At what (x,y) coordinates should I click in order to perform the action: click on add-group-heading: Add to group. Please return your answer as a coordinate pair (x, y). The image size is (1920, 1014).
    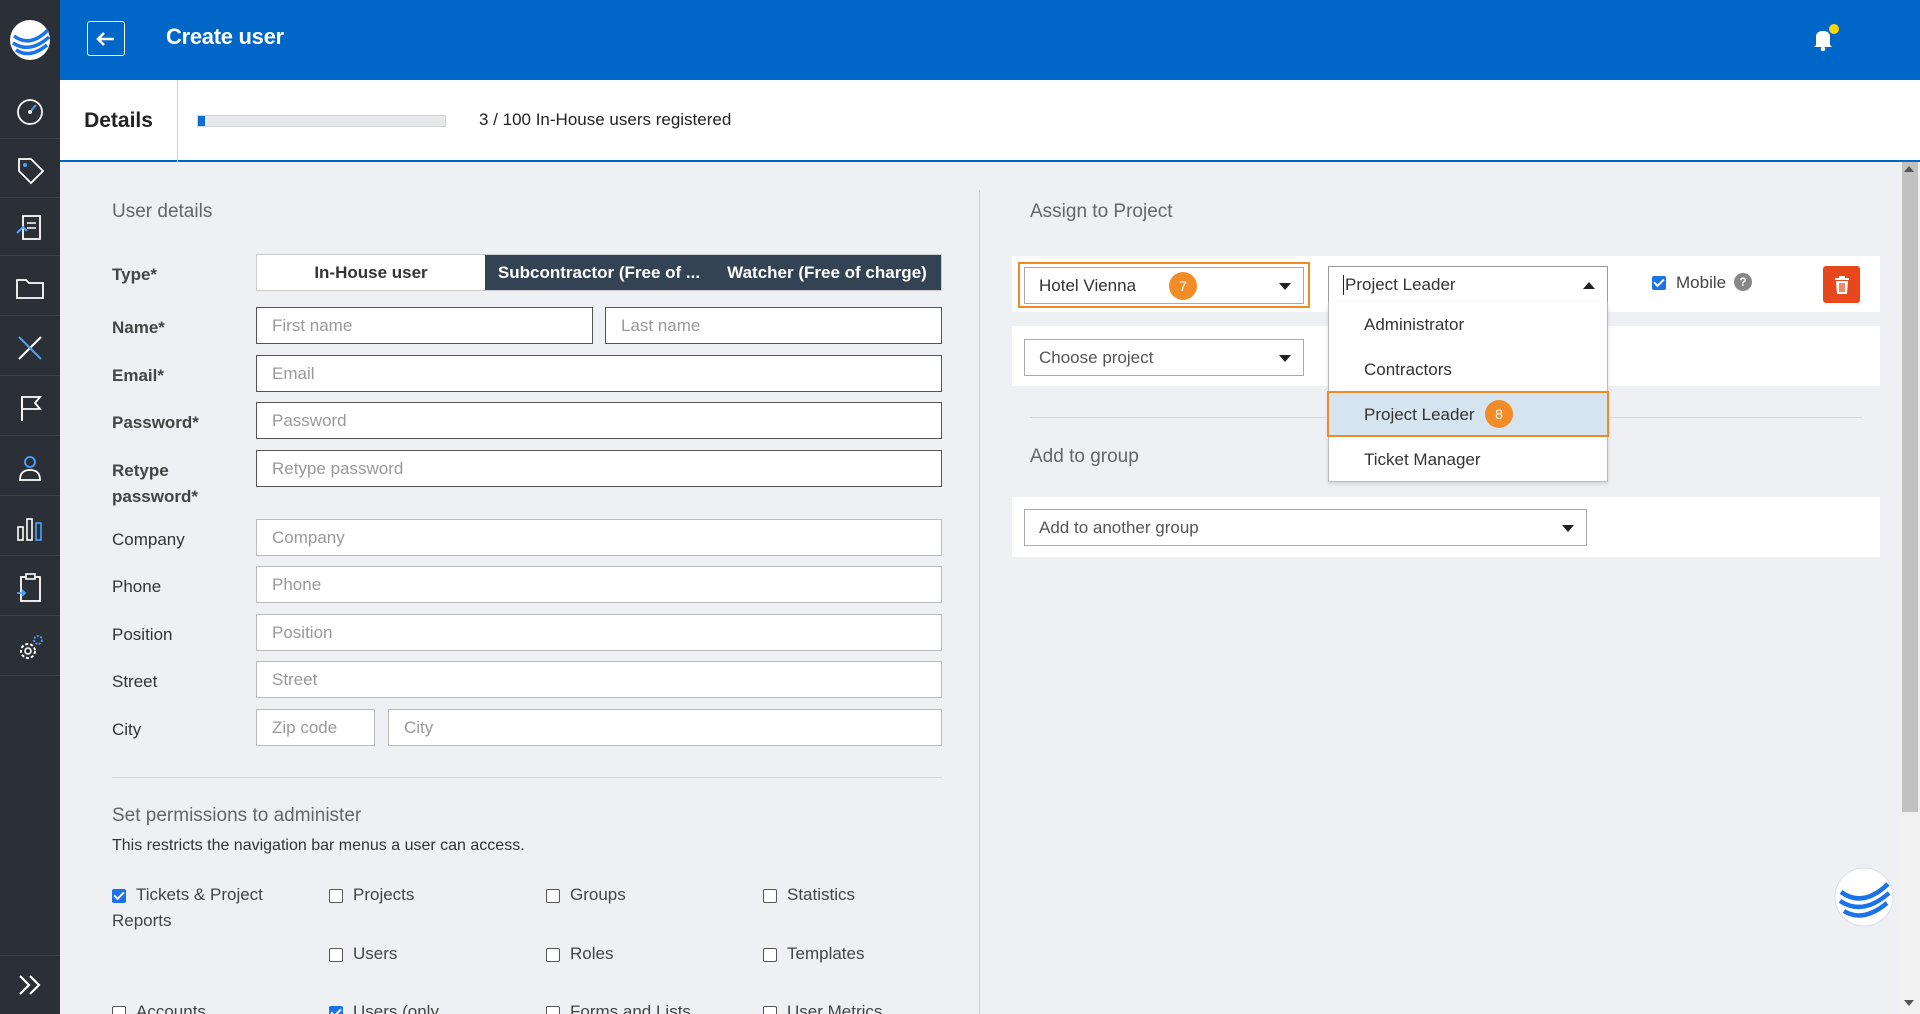
    Looking at the image, I should click on (1084, 456).